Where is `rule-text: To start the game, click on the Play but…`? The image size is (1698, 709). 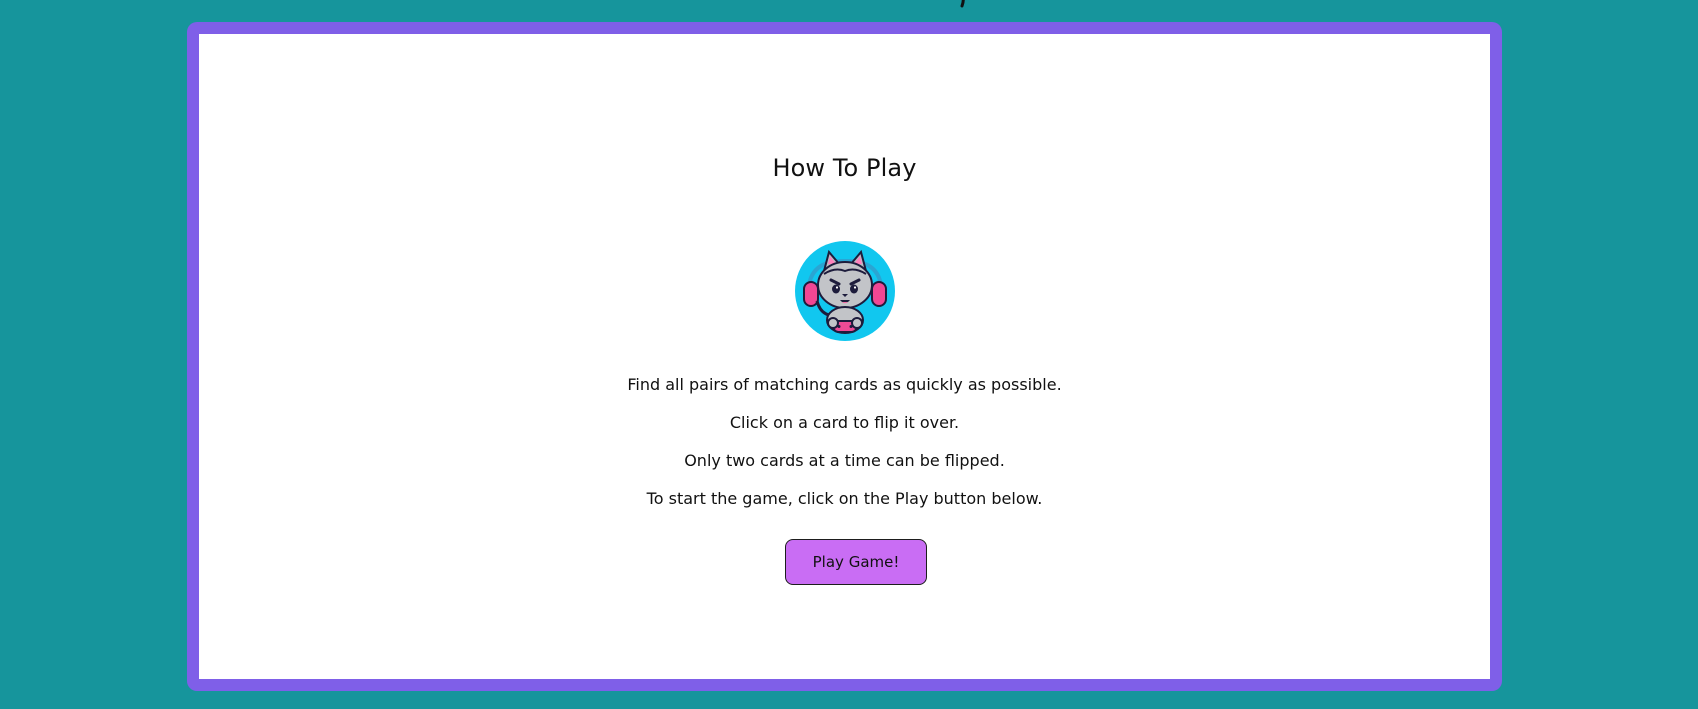
rule-text: To start the game, click on the Play but… is located at coordinates (844, 498).